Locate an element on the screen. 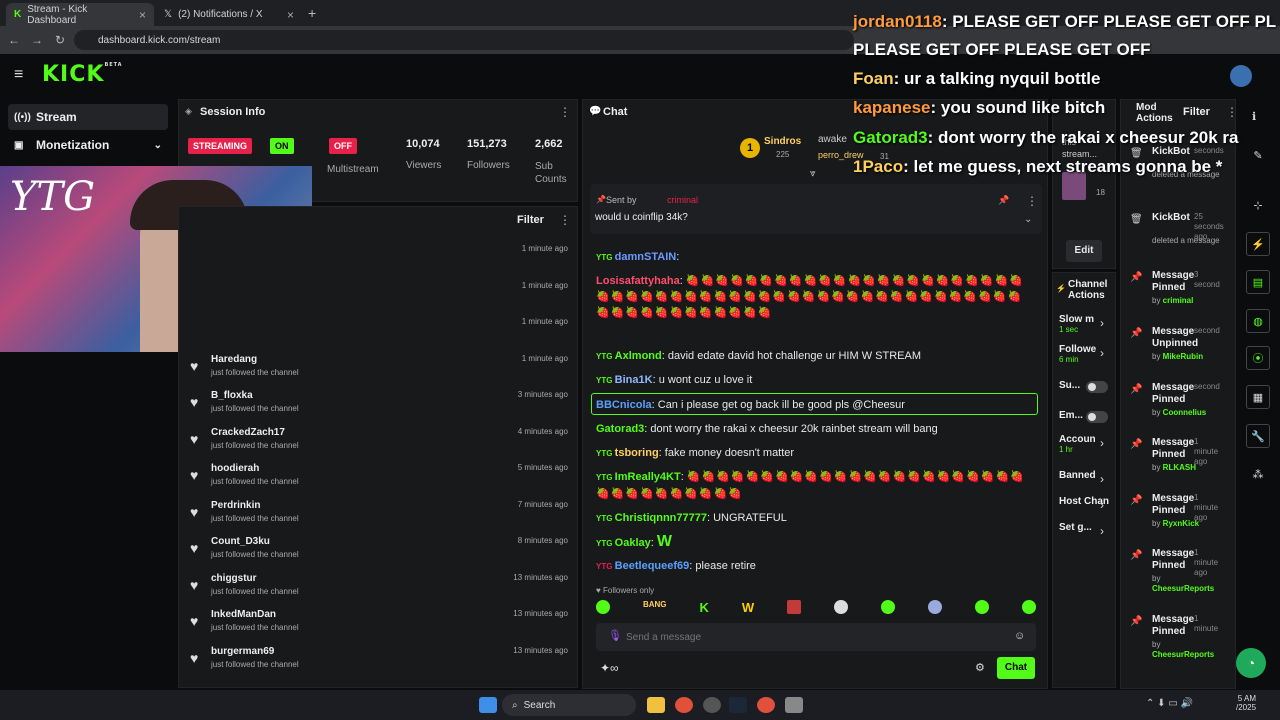 Image resolution: width=1280 pixels, height=720 pixels. follower-name: burgerman69 is located at coordinates (242, 651).